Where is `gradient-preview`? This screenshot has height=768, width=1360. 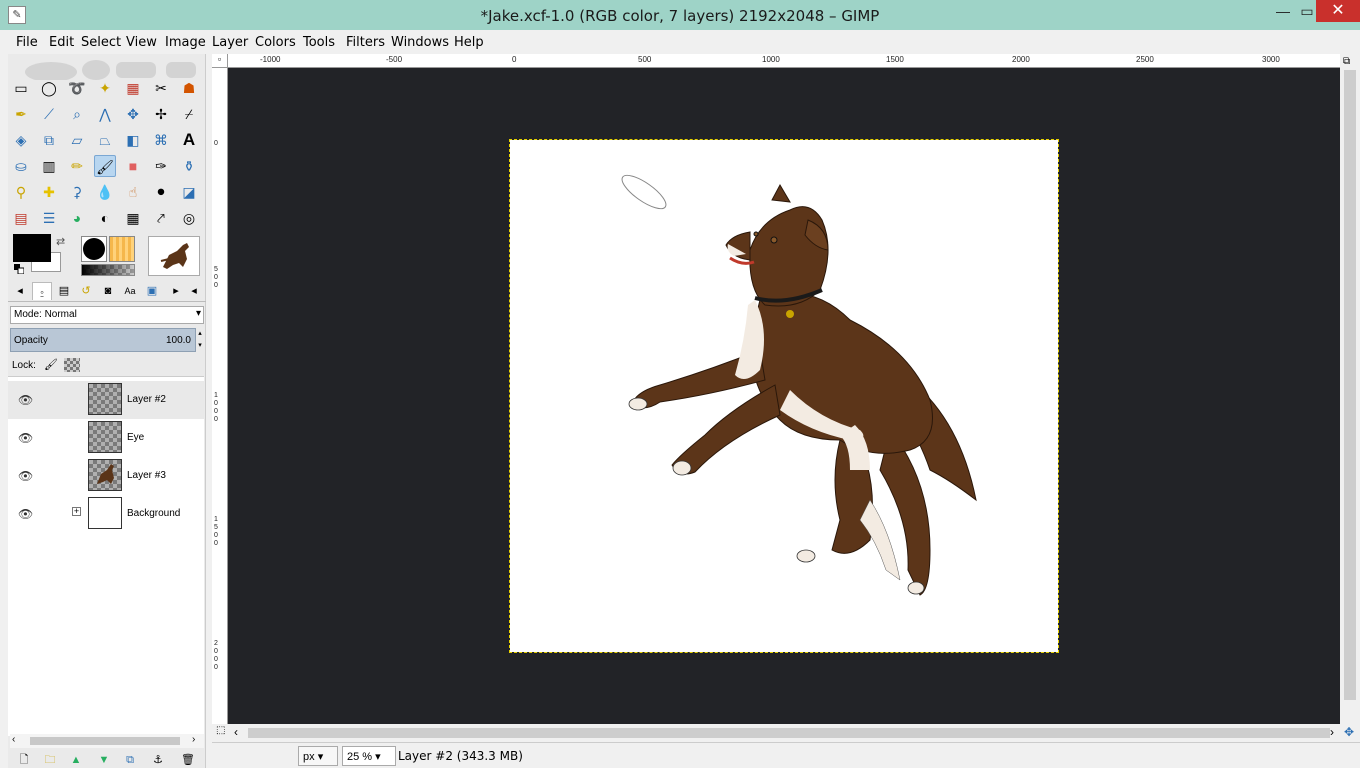 gradient-preview is located at coordinates (108, 270).